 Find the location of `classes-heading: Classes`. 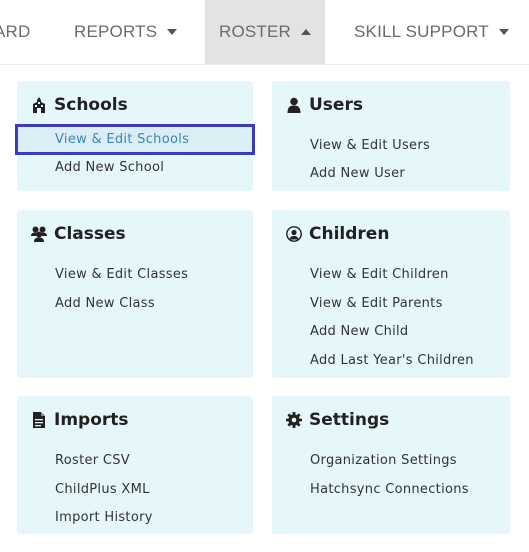

classes-heading: Classes is located at coordinates (78, 234).